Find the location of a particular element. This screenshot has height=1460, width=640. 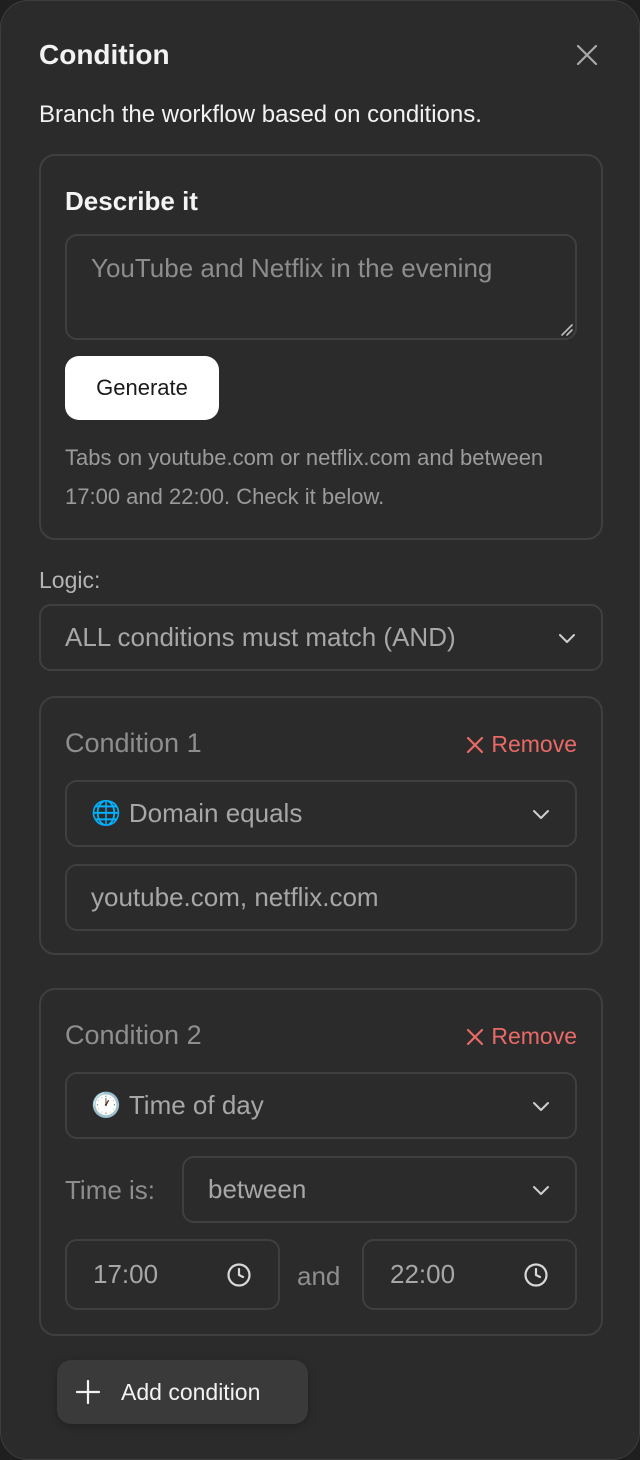

domain-input-placeholder: youtube.com, netflix.com is located at coordinates (235, 897).